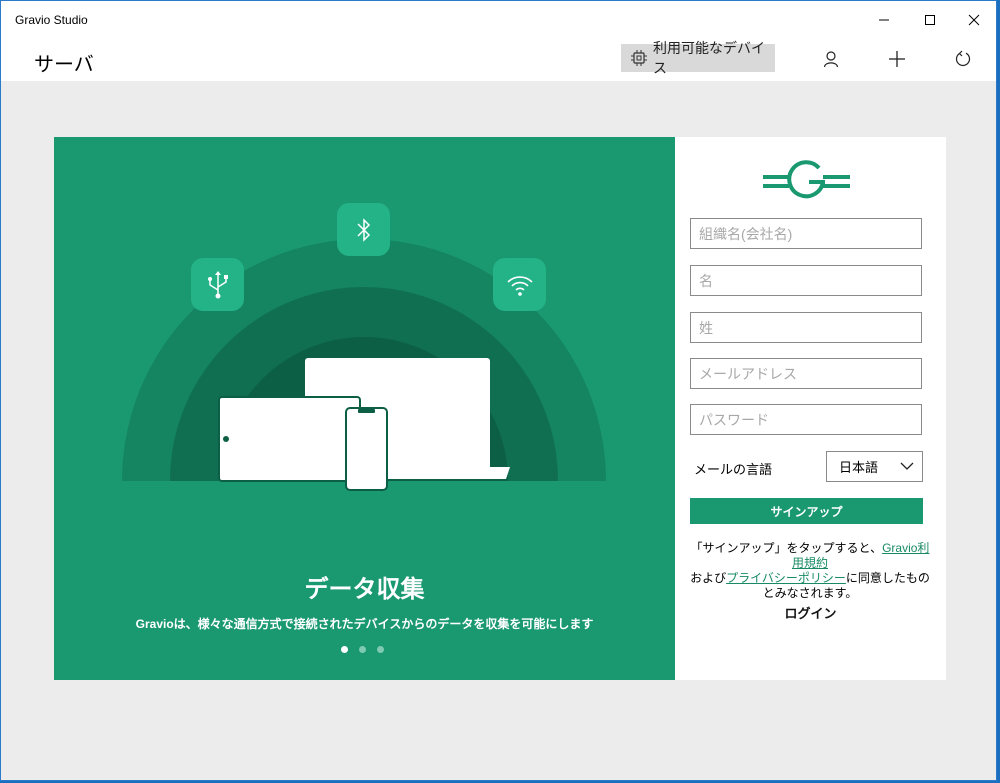 This screenshot has height=783, width=1000. What do you see at coordinates (498, 20) in the screenshot?
I see `title-bar: Gravio Studio` at bounding box center [498, 20].